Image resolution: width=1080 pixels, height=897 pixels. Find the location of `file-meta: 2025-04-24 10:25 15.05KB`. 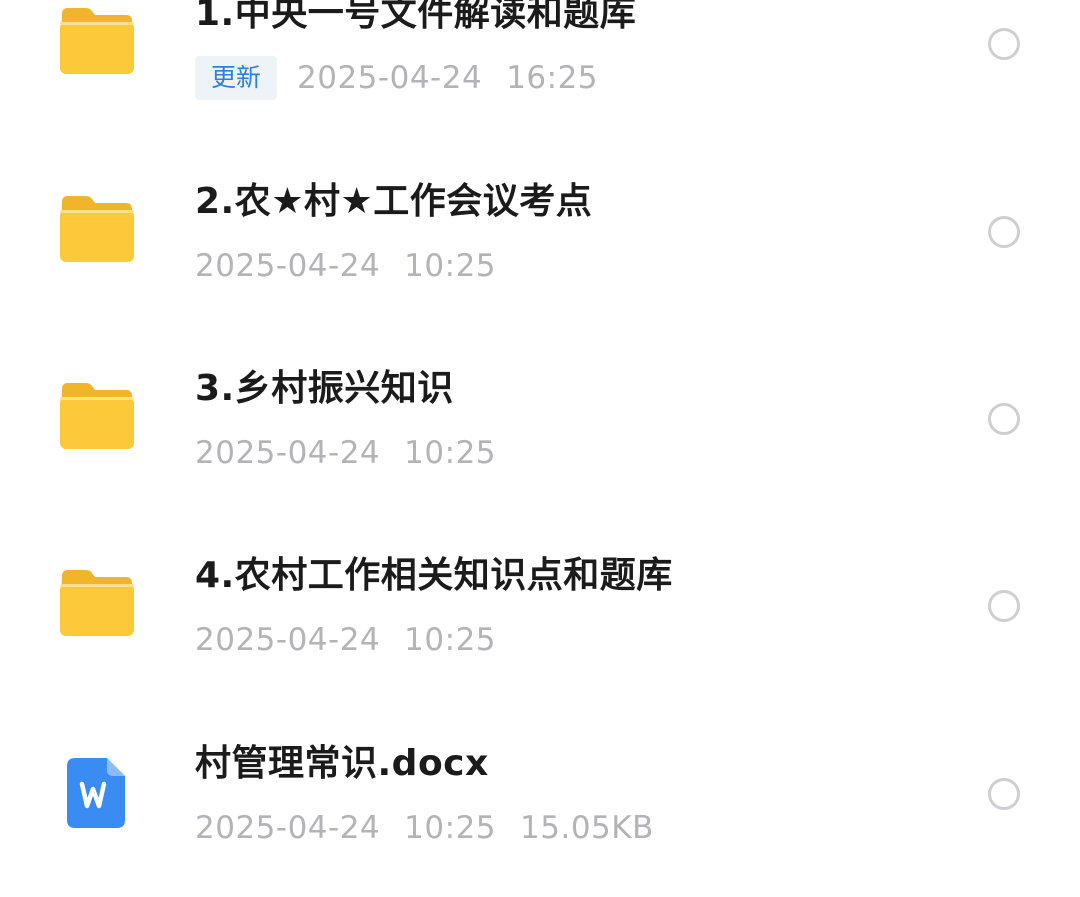

file-meta: 2025-04-24 10:25 15.05KB is located at coordinates (424, 828).